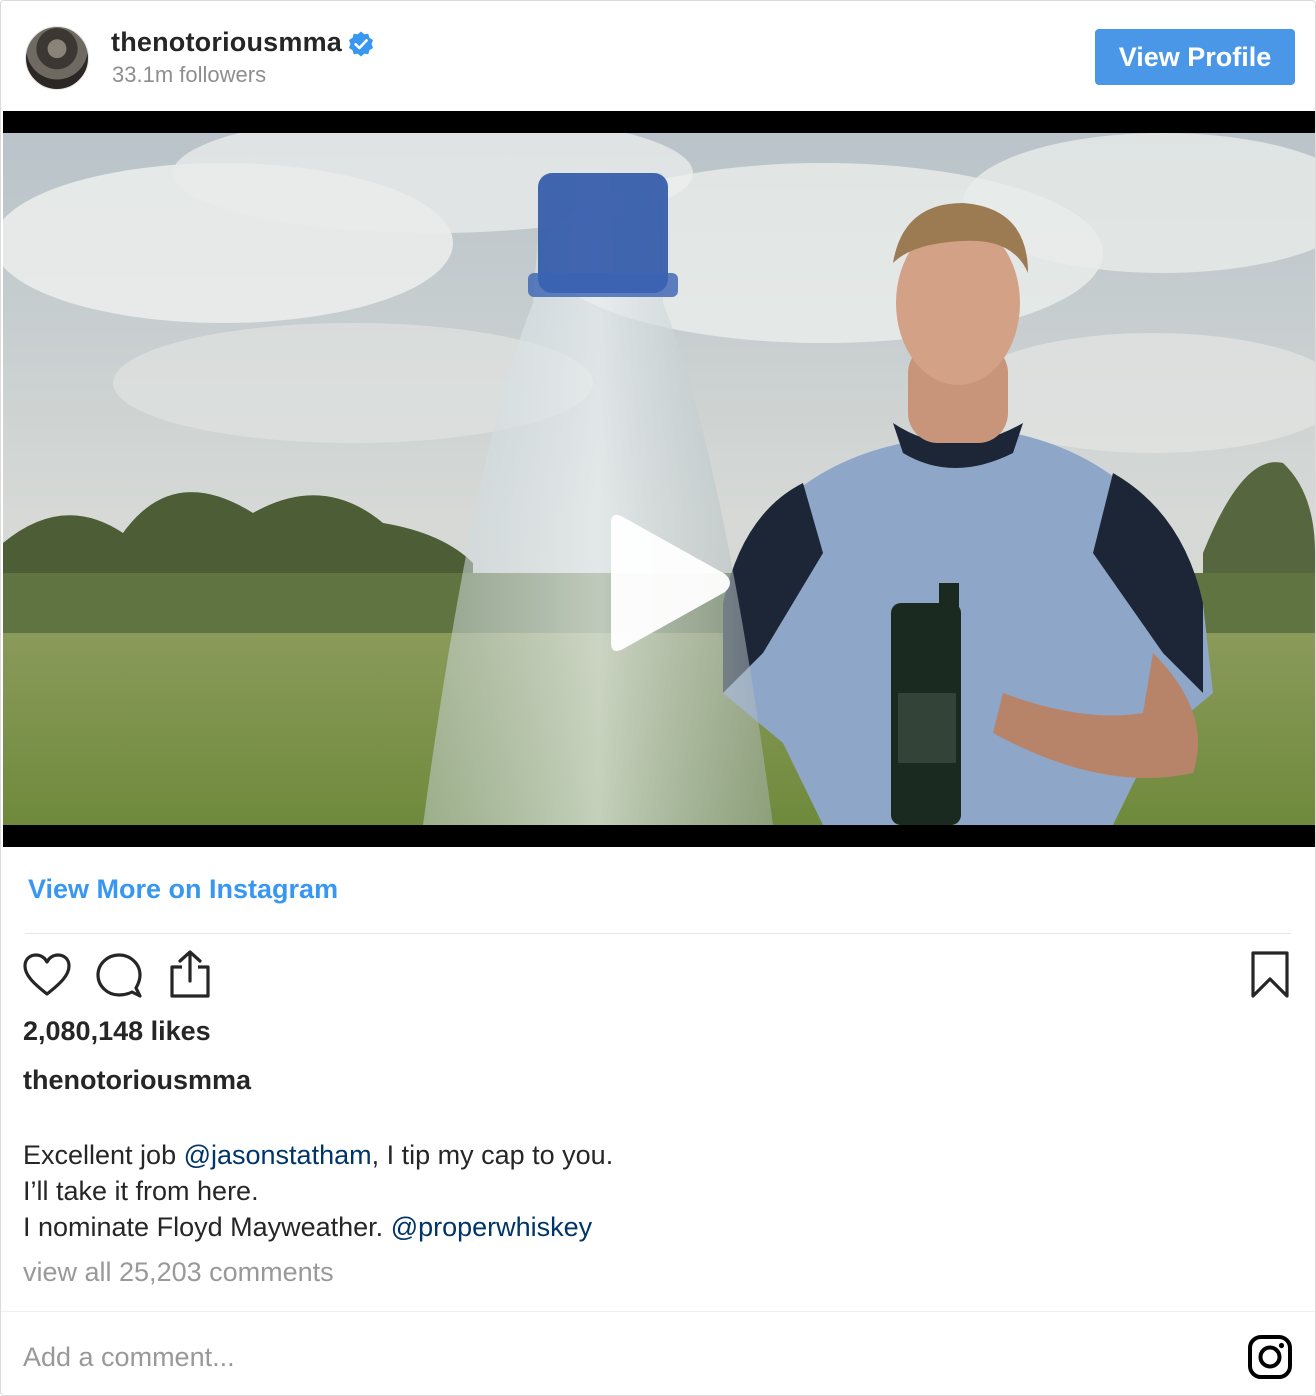 This screenshot has height=1396, width=1316. What do you see at coordinates (119, 976) in the screenshot?
I see `speech-bubble-icon` at bounding box center [119, 976].